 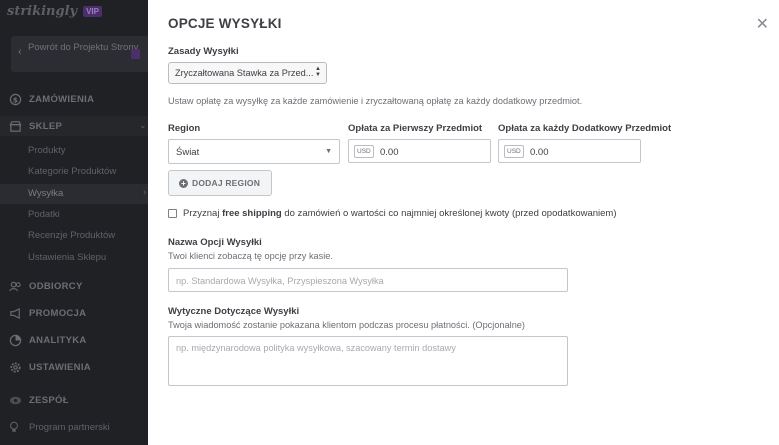 What do you see at coordinates (143, 125) in the screenshot?
I see `chevron-down-icon: ⌄` at bounding box center [143, 125].